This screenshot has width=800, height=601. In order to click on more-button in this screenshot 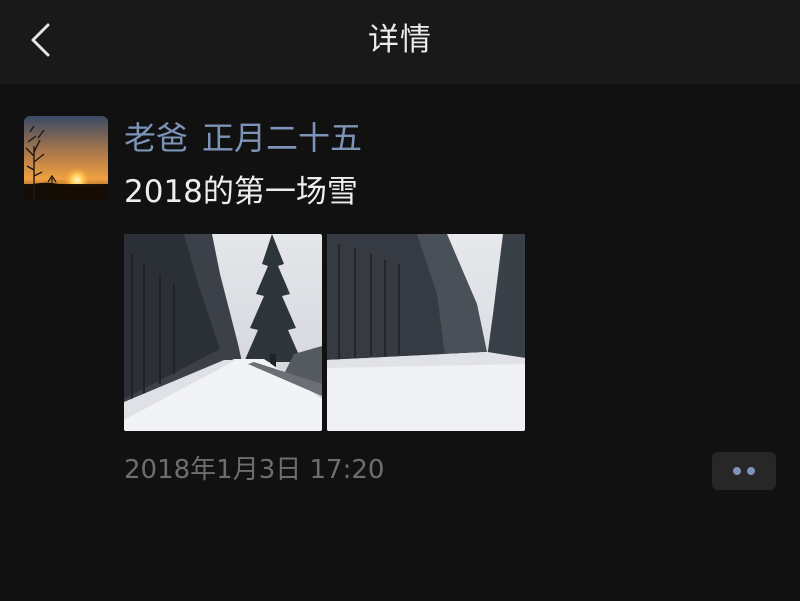, I will do `click(744, 471)`.